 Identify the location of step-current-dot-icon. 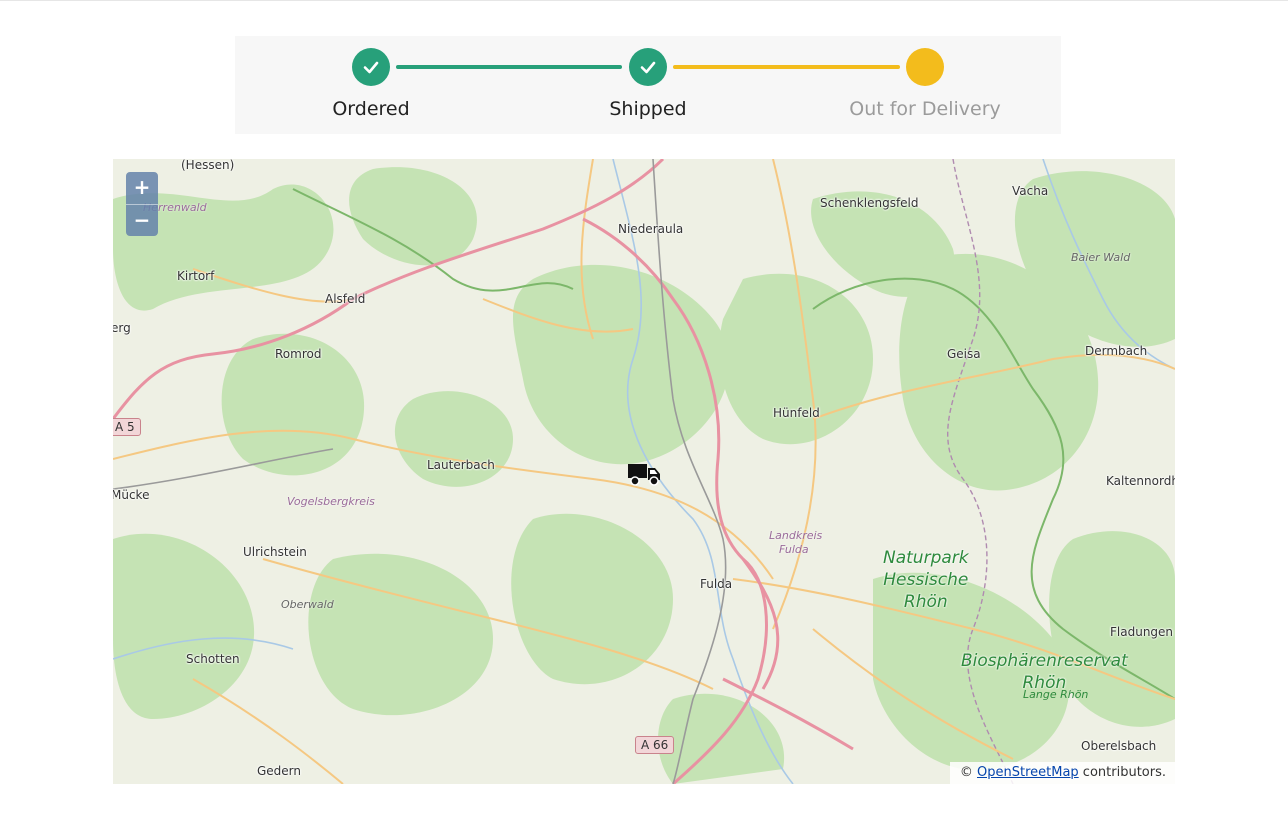
(925, 67).